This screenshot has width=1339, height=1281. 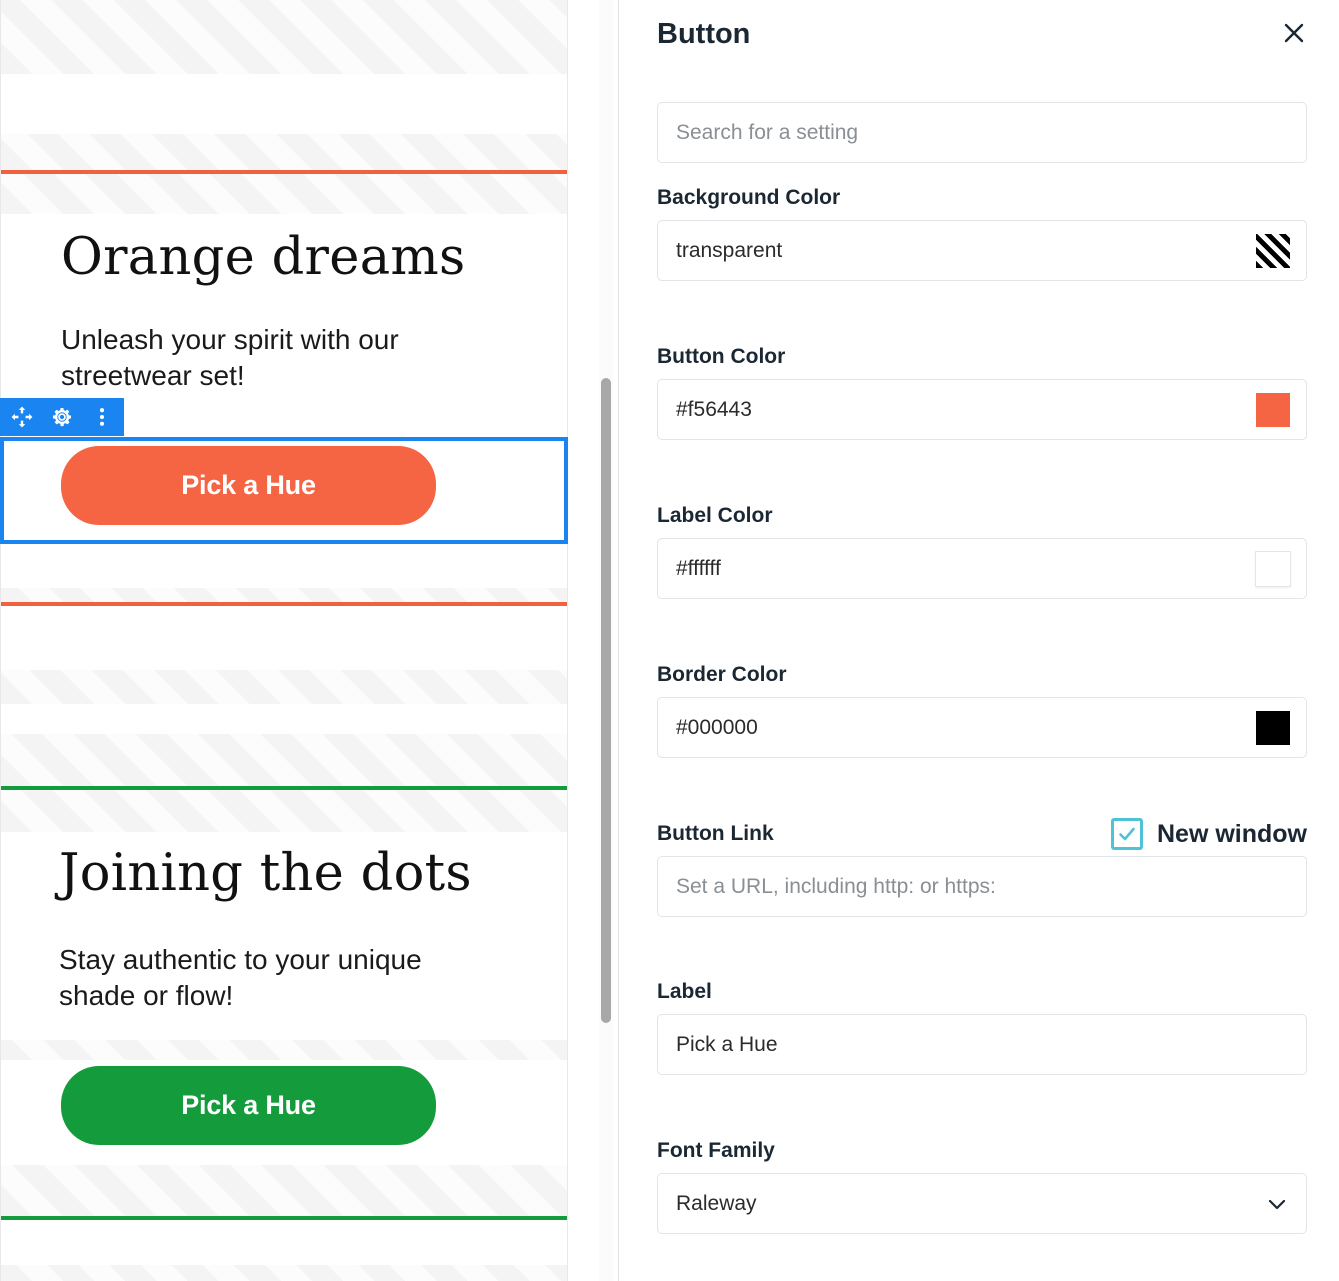 I want to click on background-color-value: transparent, so click(x=729, y=250).